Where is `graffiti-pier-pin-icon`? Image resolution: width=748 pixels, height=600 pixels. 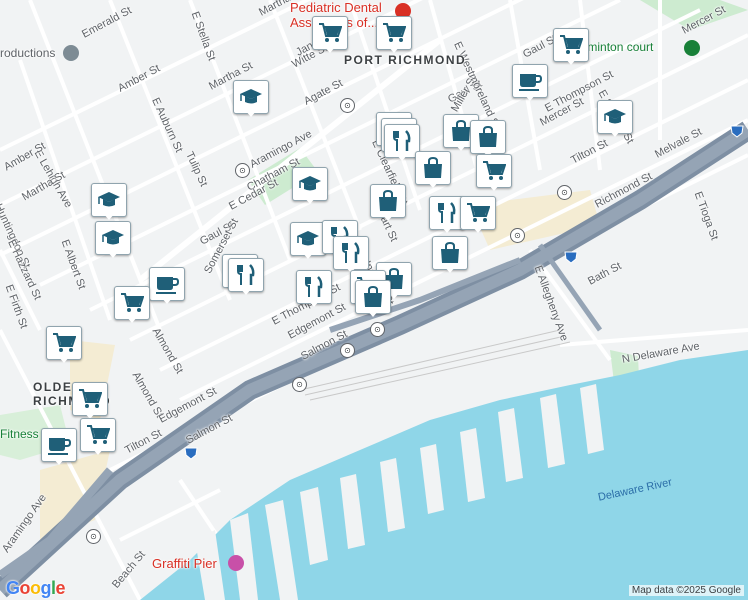 graffiti-pier-pin-icon is located at coordinates (236, 563).